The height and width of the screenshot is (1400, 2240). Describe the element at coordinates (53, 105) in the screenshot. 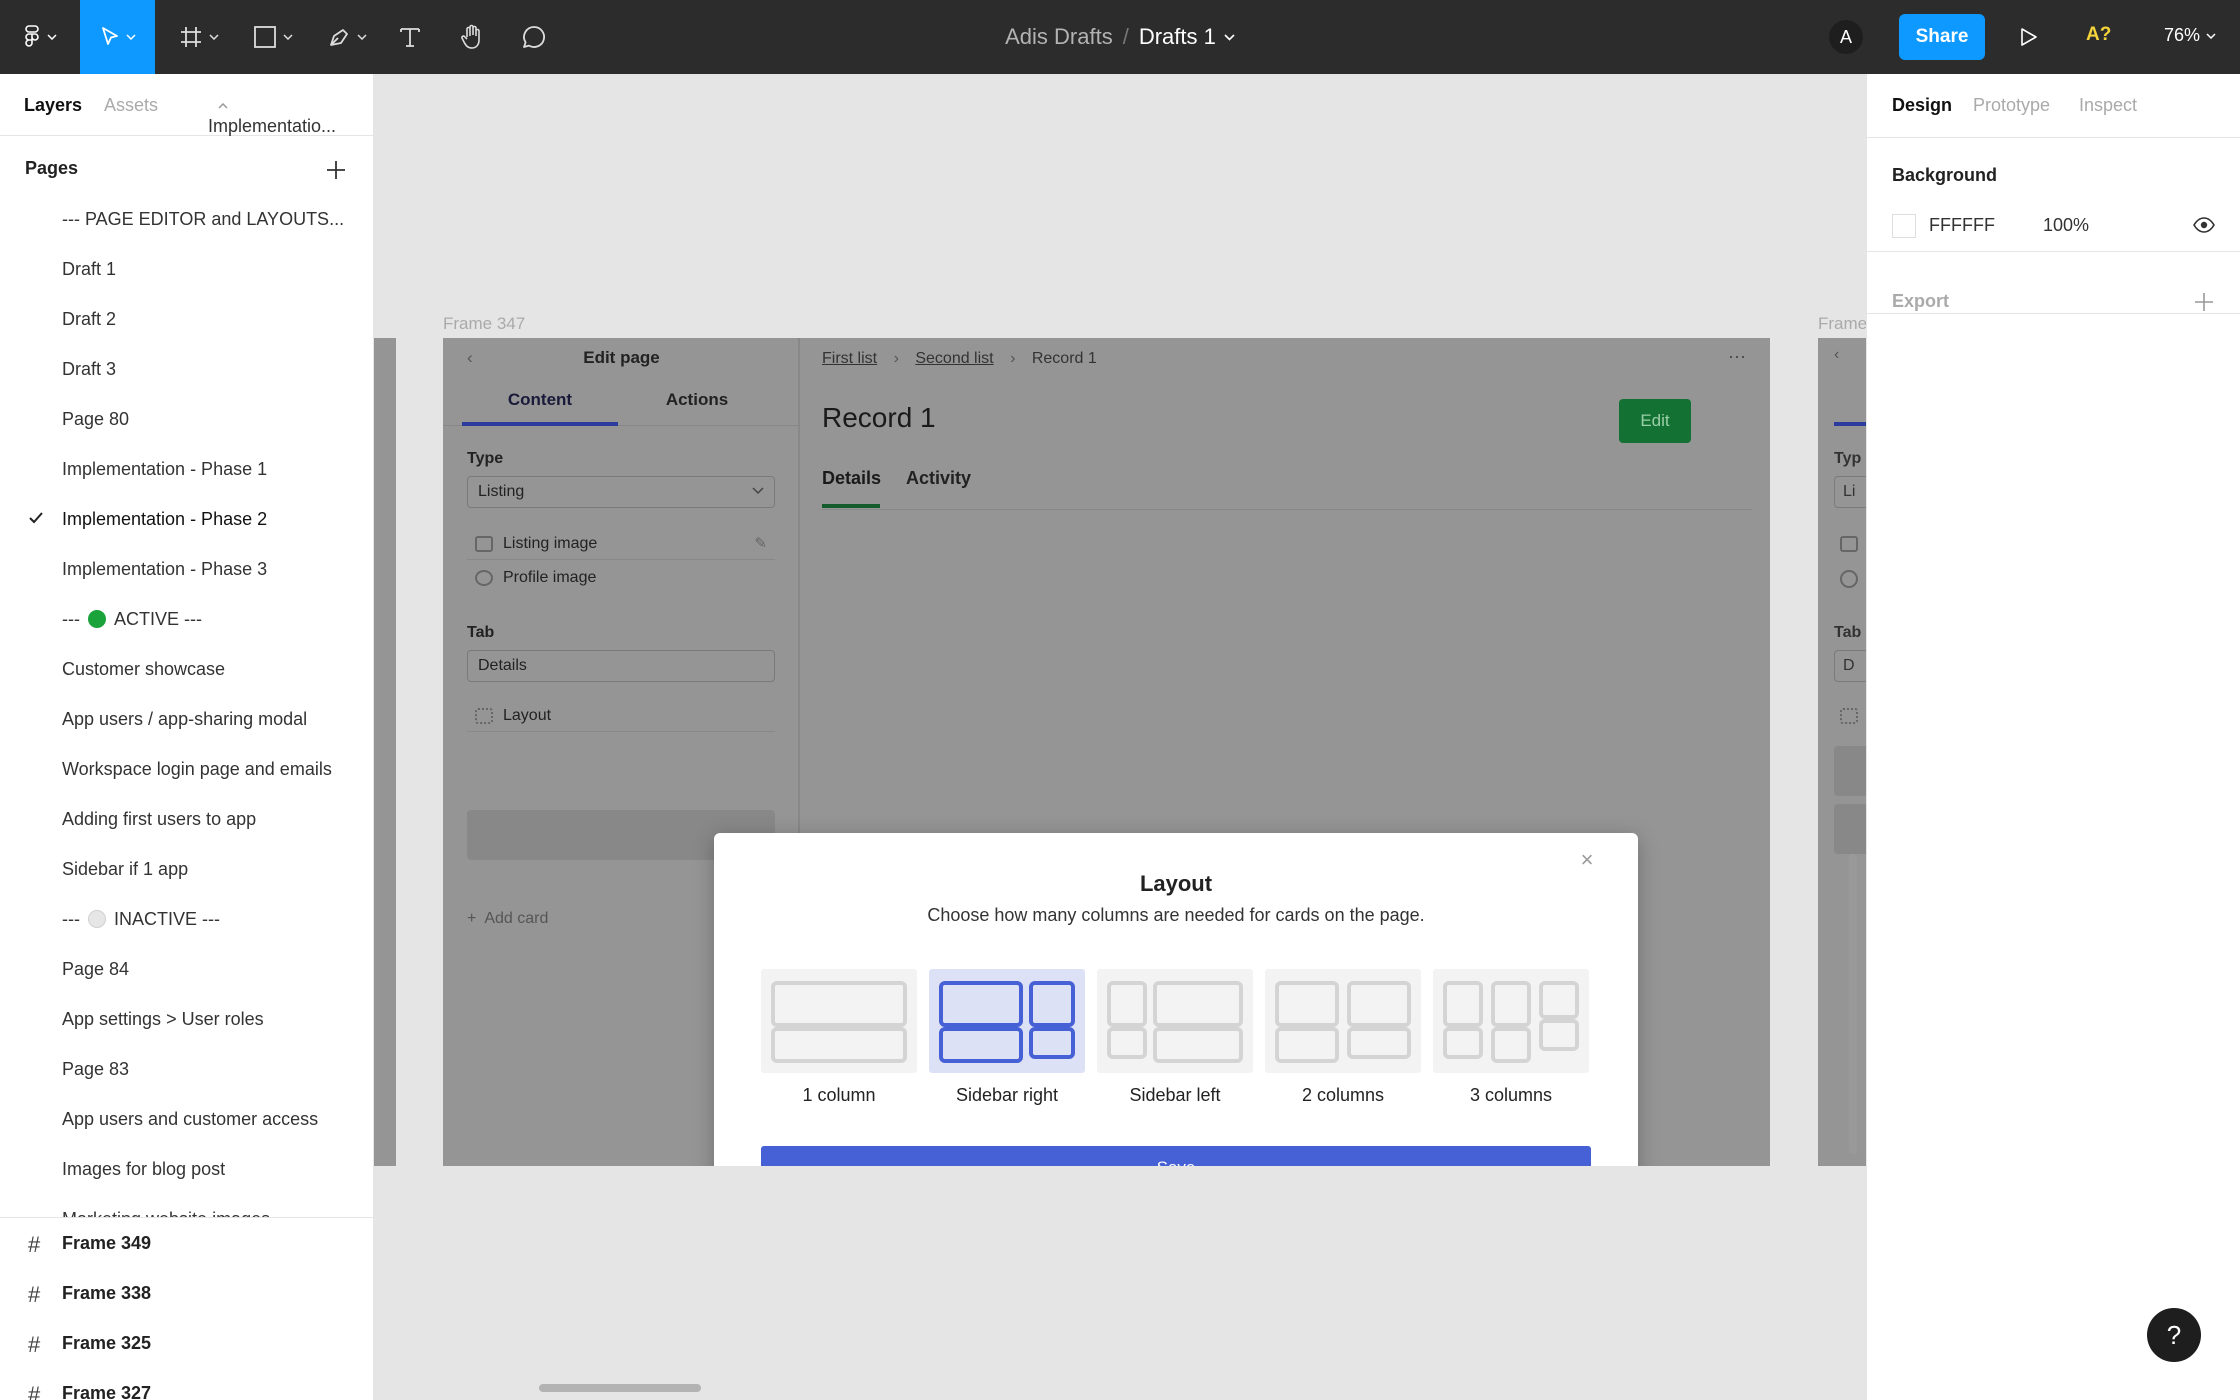

I see `tab-layers: Layers` at that location.